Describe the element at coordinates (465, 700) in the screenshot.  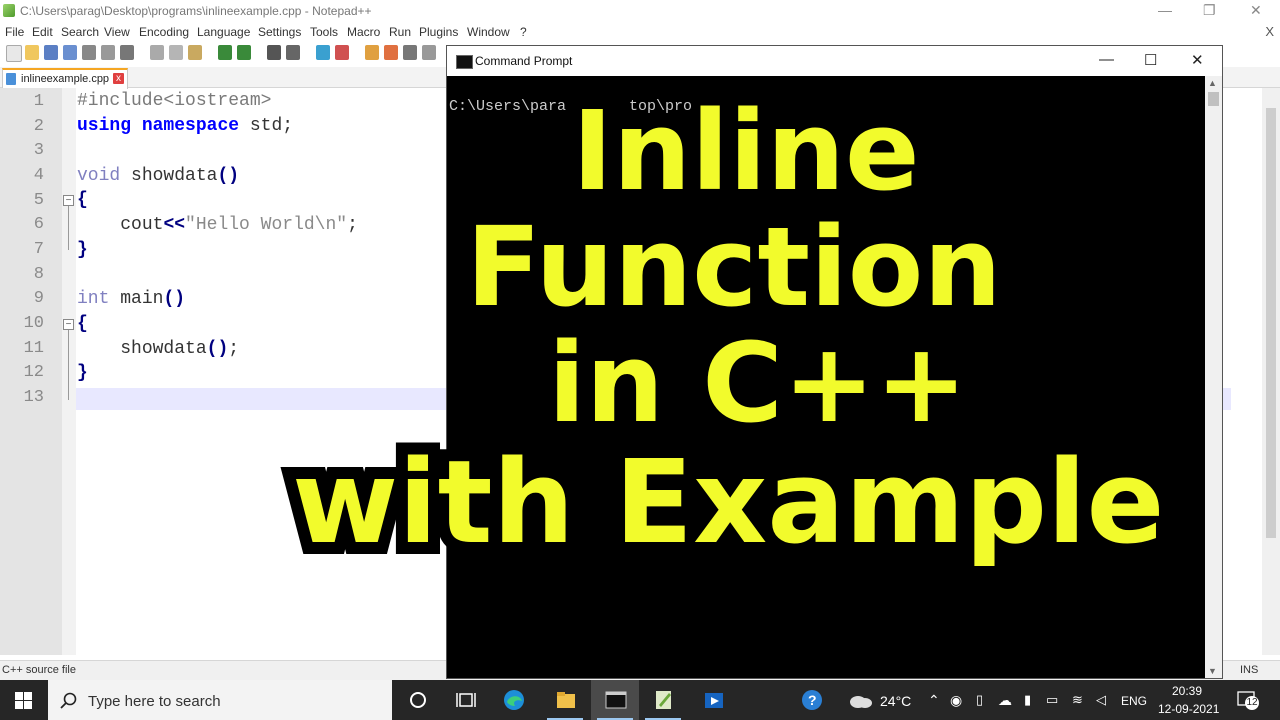
I see `task-view-button` at that location.